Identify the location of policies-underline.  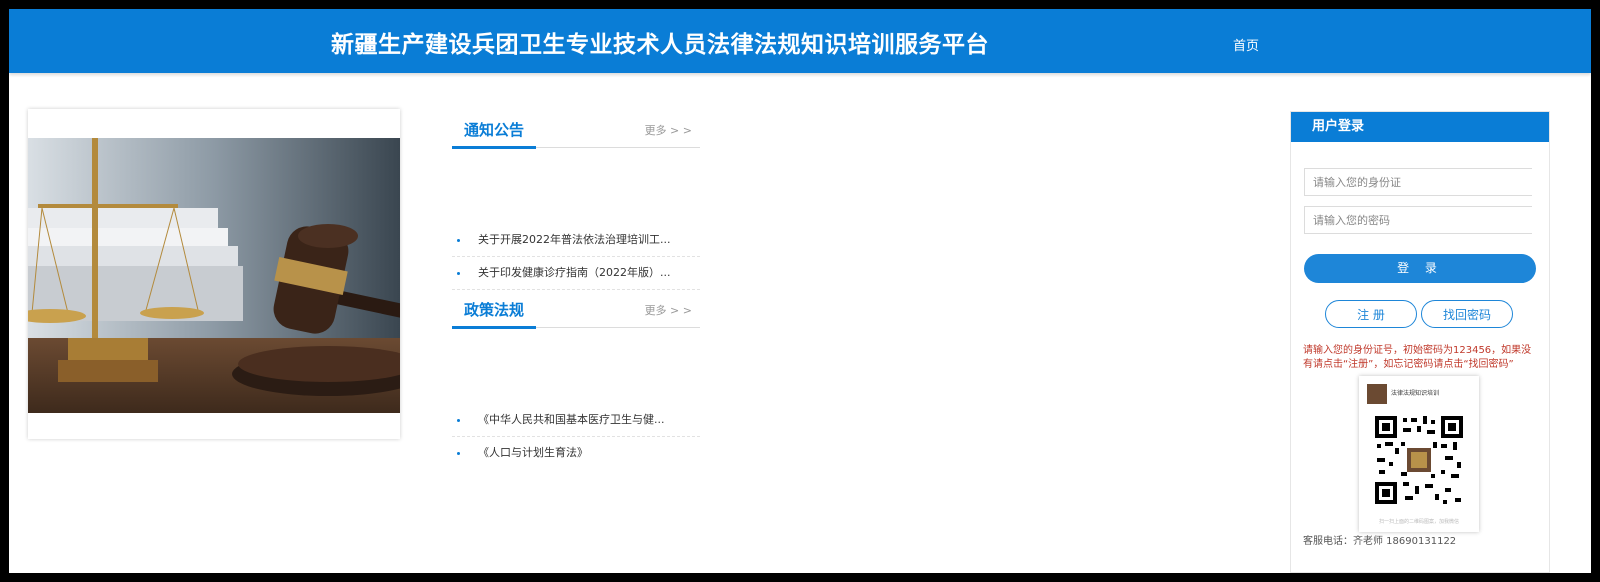
(494, 327).